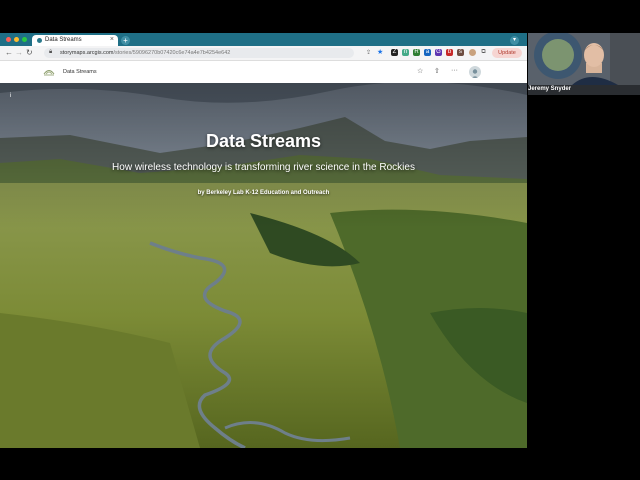 This screenshot has width=640, height=480. I want to click on tab-search-chevron-icon: ▾, so click(514, 40).